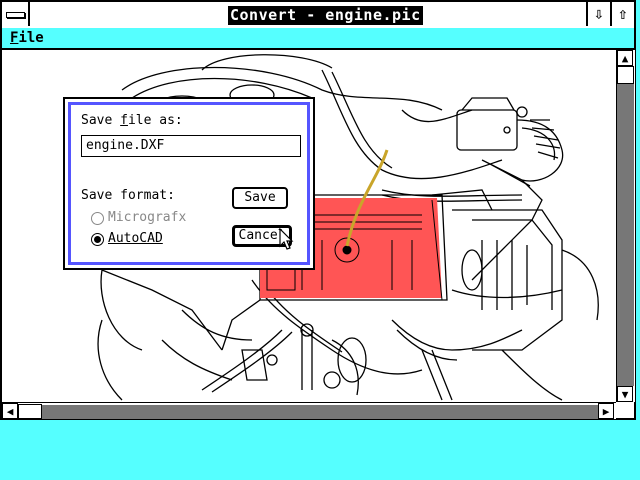 The image size is (640, 480). I want to click on system-menu-button, so click(16, 14).